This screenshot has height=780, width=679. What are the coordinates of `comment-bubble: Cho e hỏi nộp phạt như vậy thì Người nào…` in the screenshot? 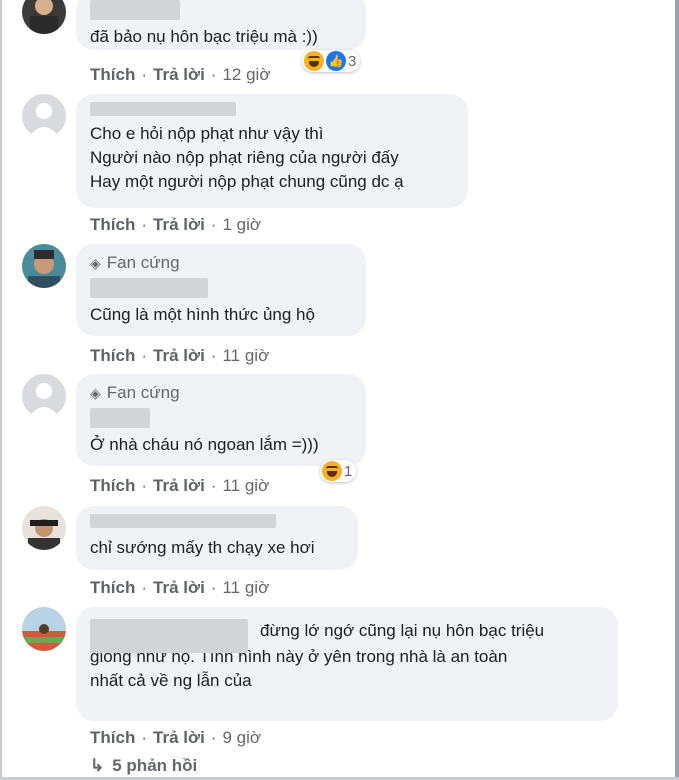 It's located at (272, 151).